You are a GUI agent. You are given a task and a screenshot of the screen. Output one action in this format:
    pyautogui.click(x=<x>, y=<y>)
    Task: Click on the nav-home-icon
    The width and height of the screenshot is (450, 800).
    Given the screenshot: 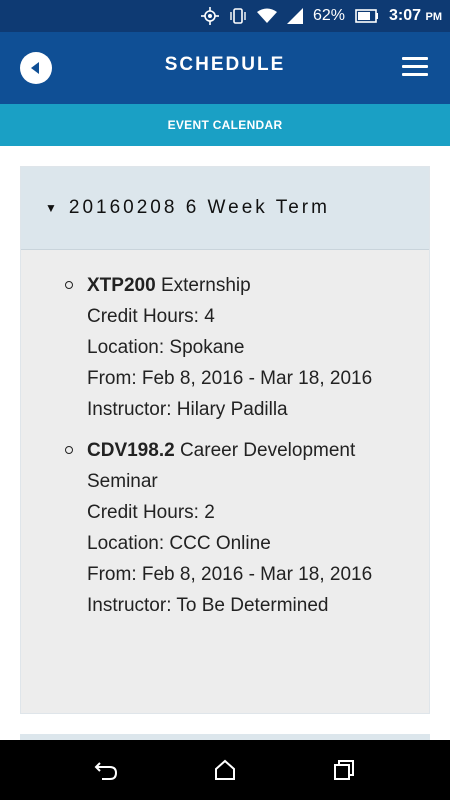 What is the action you would take?
    pyautogui.click(x=225, y=769)
    